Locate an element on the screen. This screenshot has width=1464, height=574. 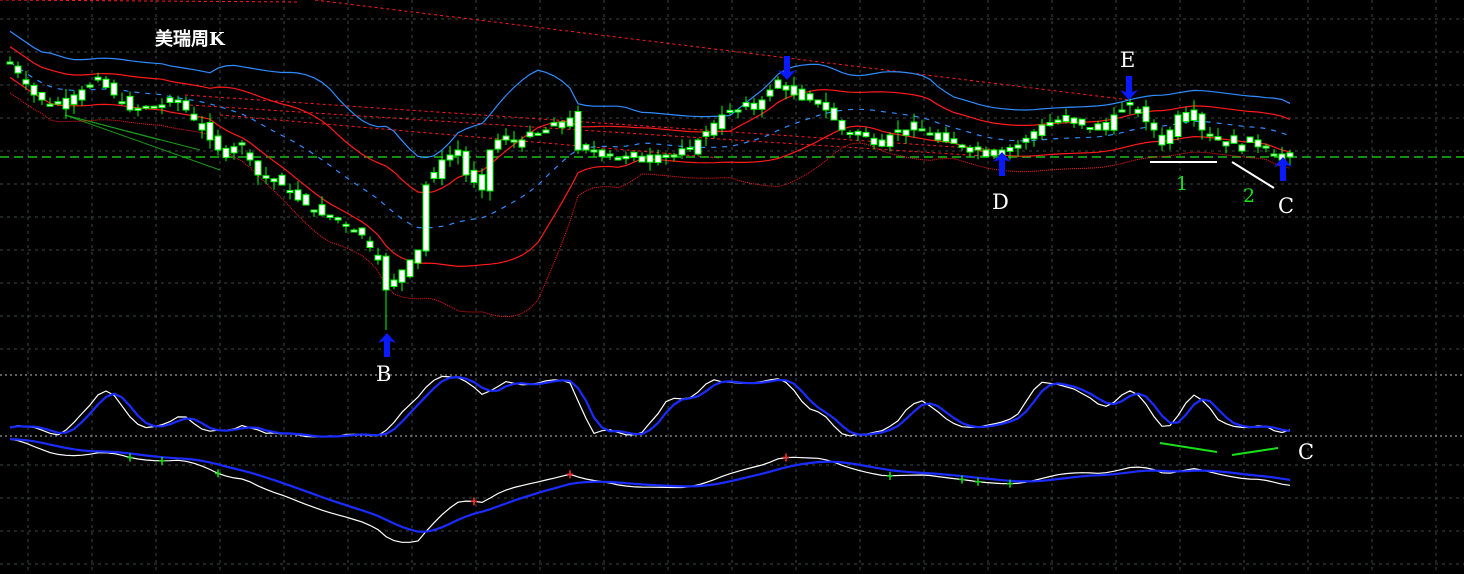
stochastic-d-line is located at coordinates (650, 406).